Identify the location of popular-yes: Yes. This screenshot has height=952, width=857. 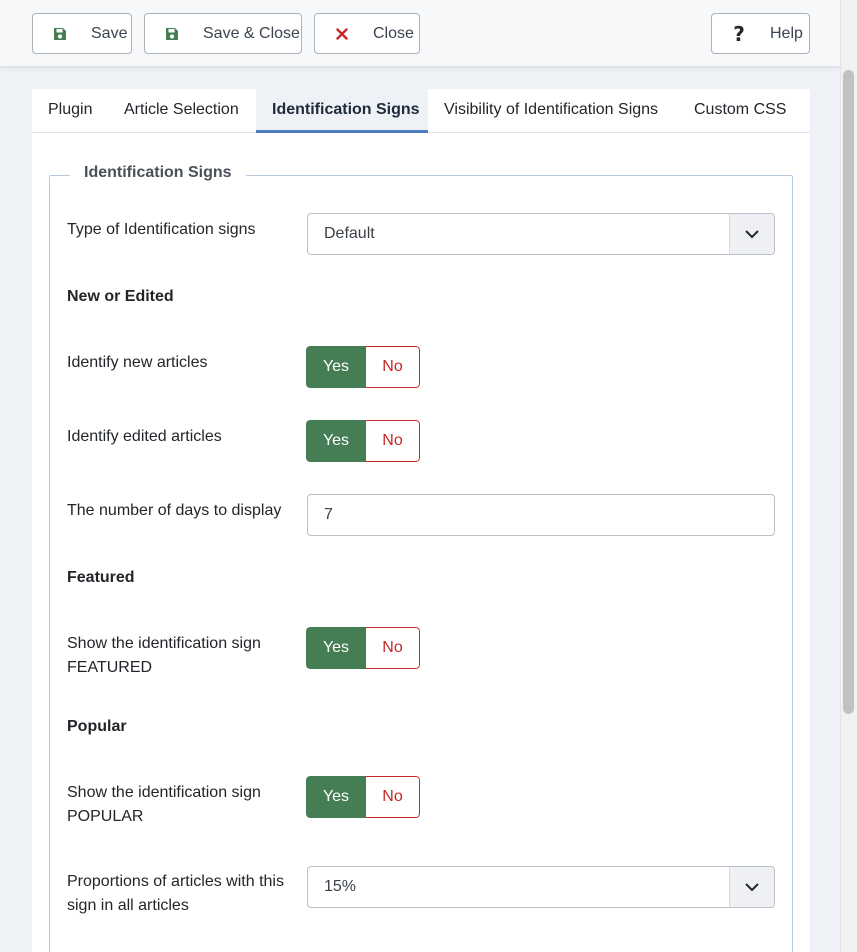
(336, 797).